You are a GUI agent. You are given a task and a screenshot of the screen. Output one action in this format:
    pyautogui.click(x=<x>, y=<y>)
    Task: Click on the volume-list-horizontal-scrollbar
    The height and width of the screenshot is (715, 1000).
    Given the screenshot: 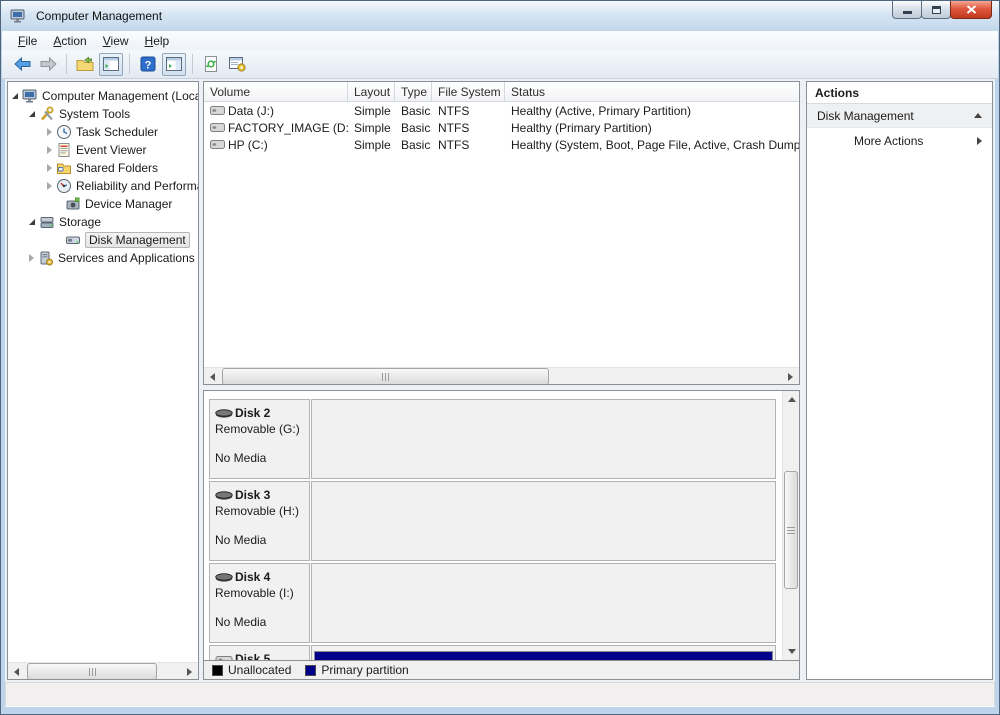 What is the action you would take?
    pyautogui.click(x=501, y=375)
    